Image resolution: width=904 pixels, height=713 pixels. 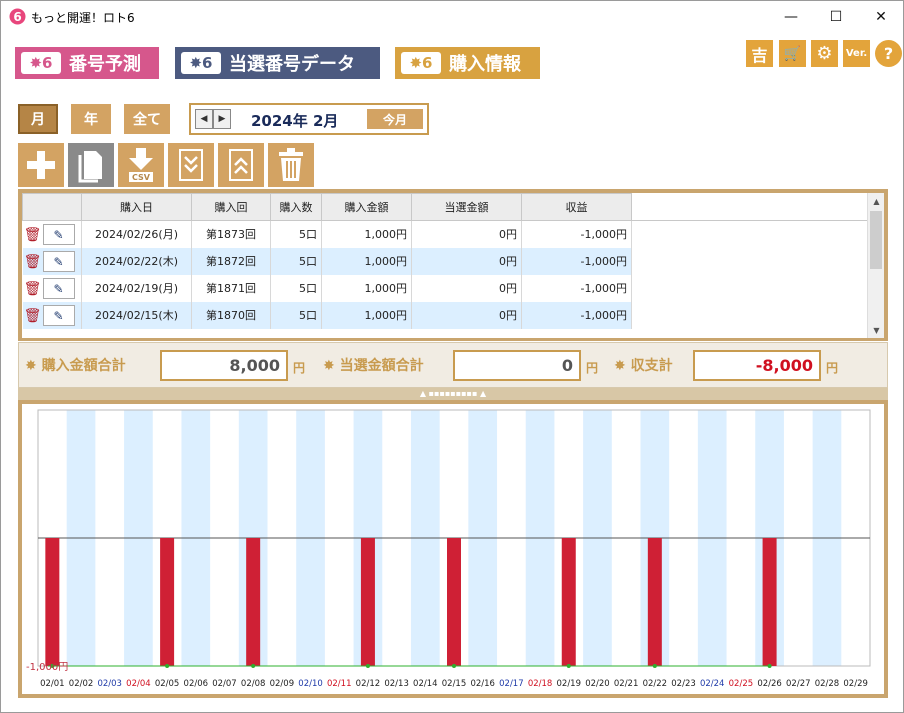 I want to click on minimize-button: —, so click(x=791, y=16).